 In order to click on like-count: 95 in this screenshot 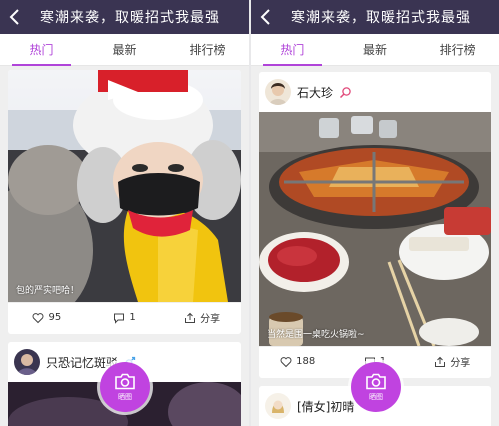, I will do `click(55, 317)`.